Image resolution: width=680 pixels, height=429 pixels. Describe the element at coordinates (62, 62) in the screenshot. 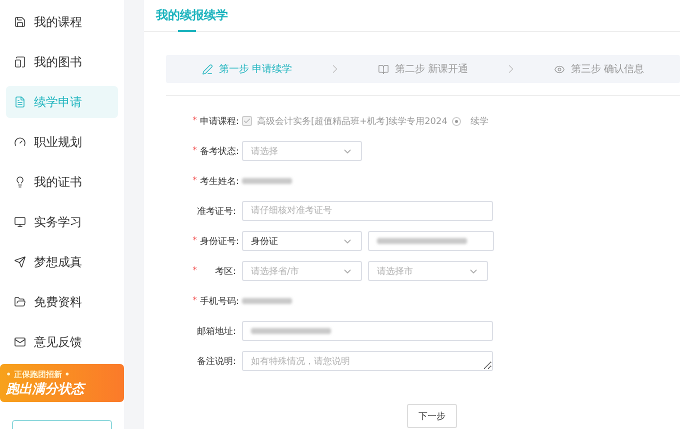

I see `sidebar-item: 我的图书` at that location.